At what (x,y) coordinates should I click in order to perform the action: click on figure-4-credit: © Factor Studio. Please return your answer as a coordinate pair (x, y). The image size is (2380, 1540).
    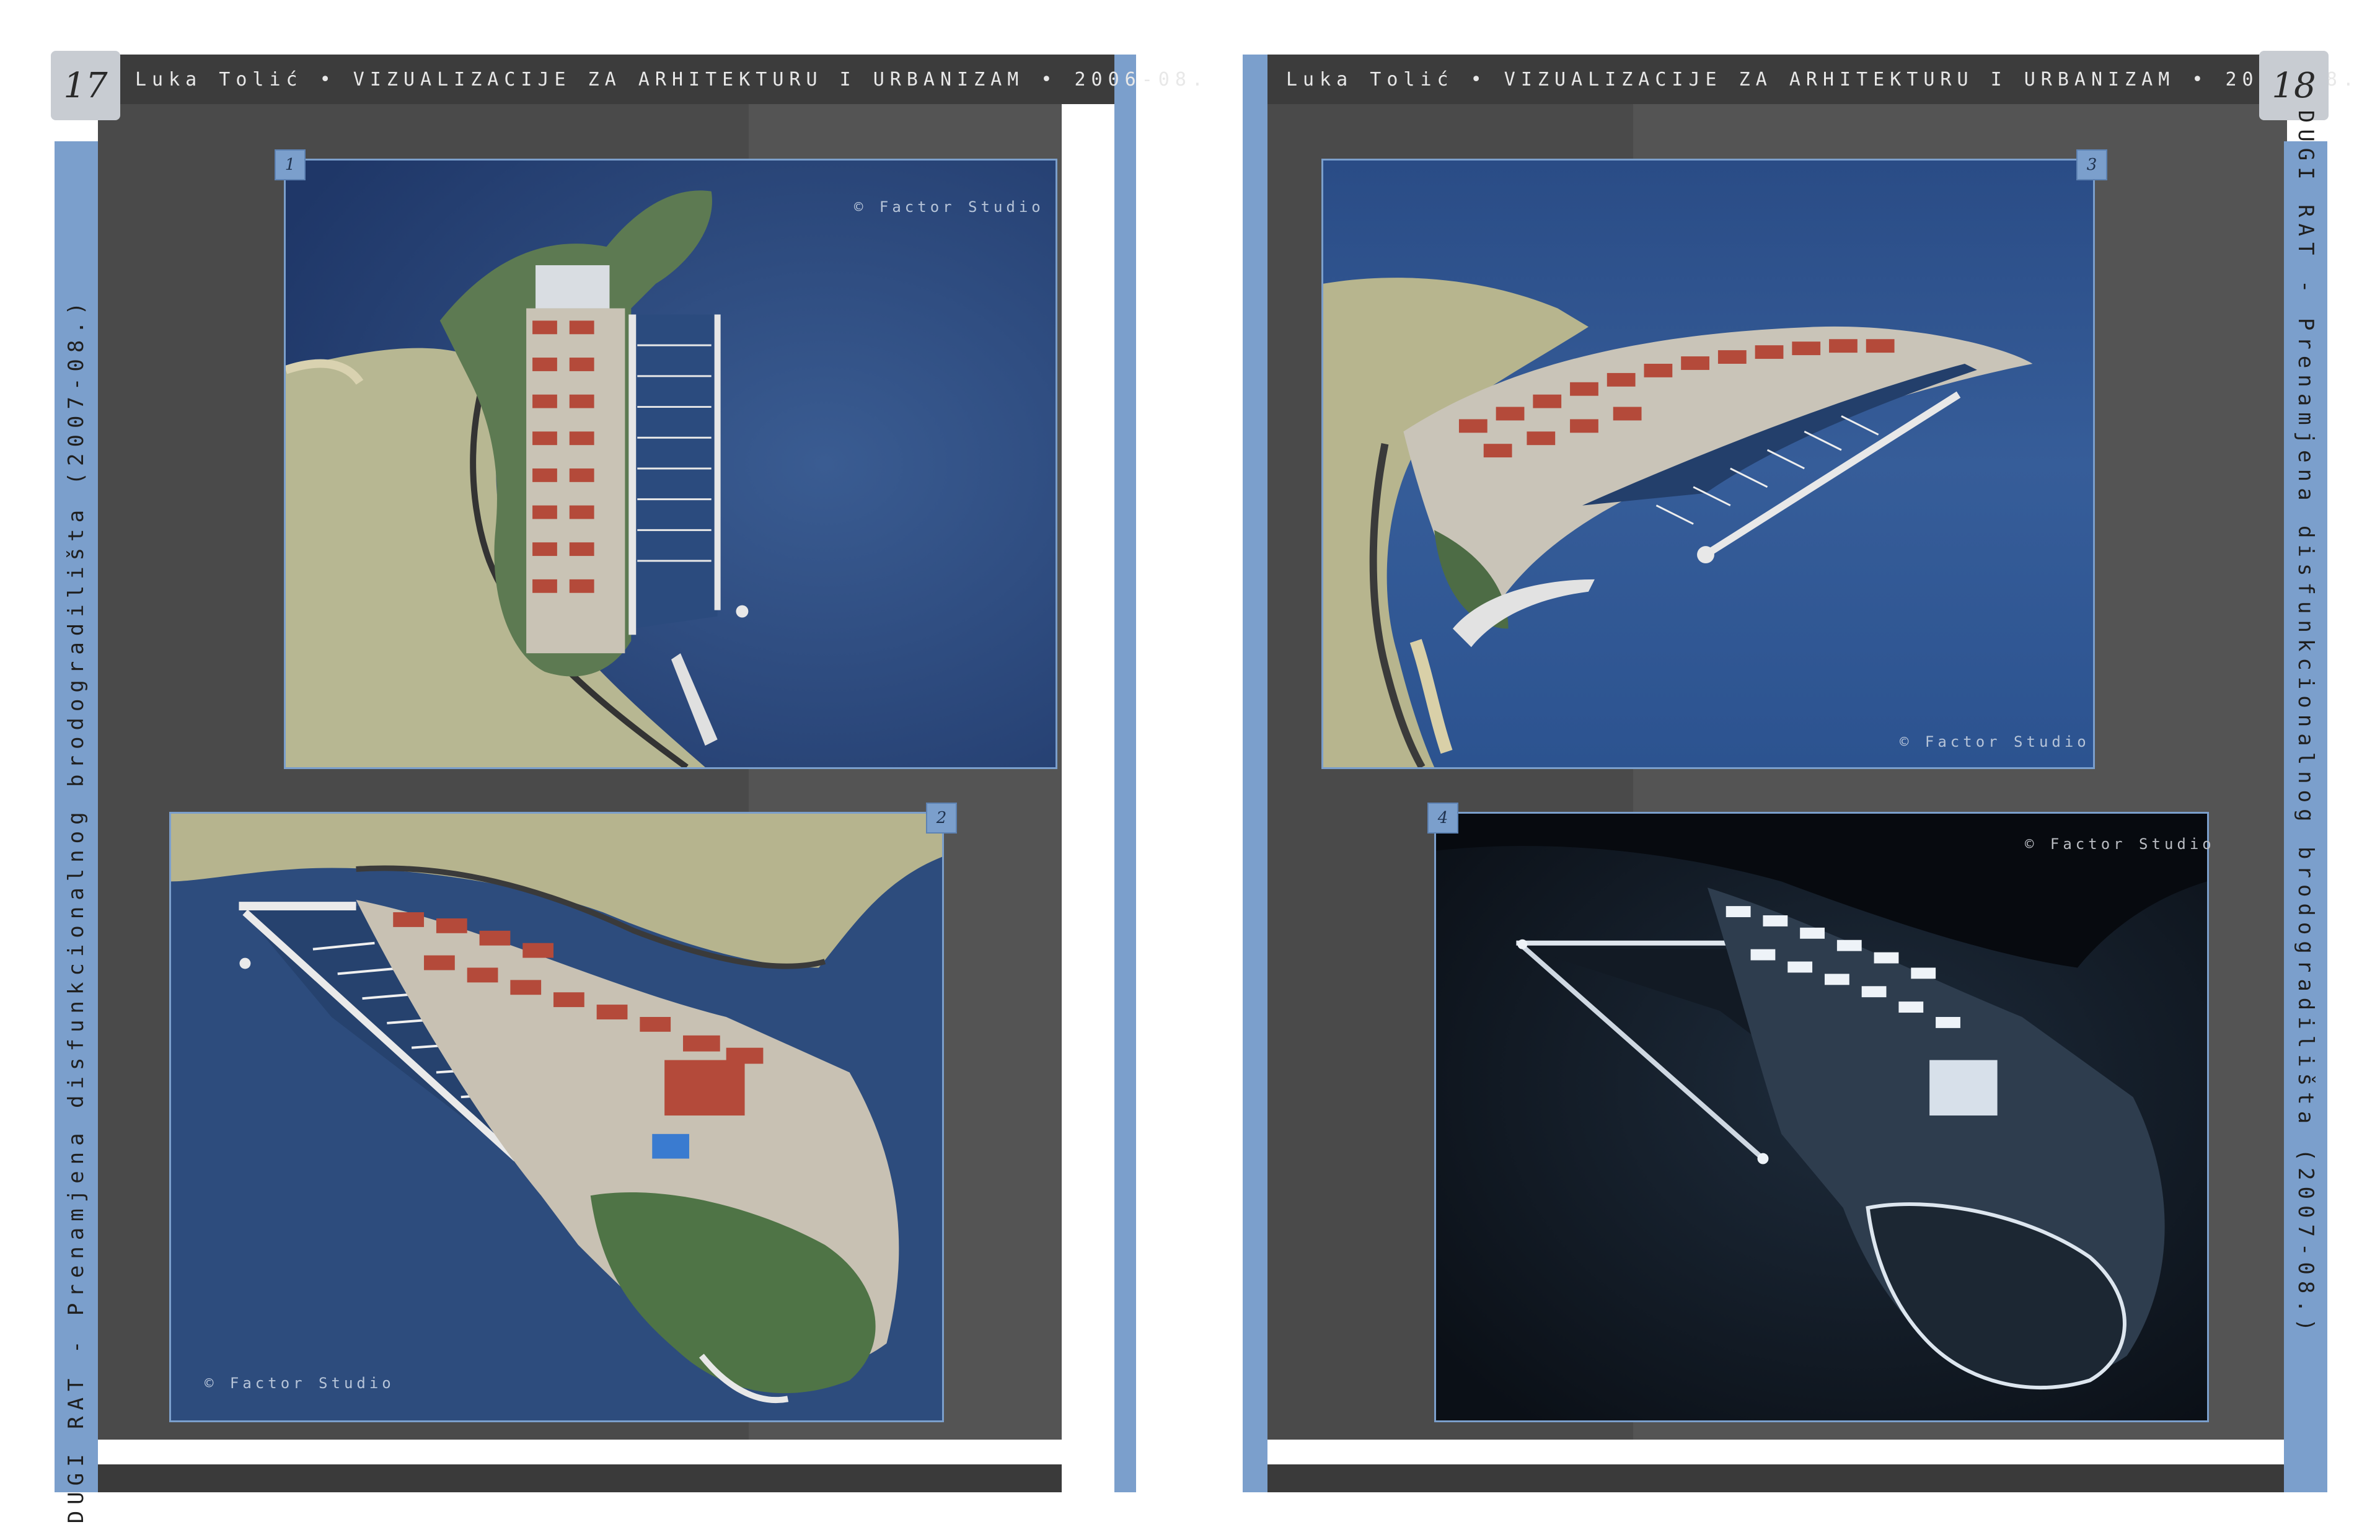
    Looking at the image, I should click on (2120, 844).